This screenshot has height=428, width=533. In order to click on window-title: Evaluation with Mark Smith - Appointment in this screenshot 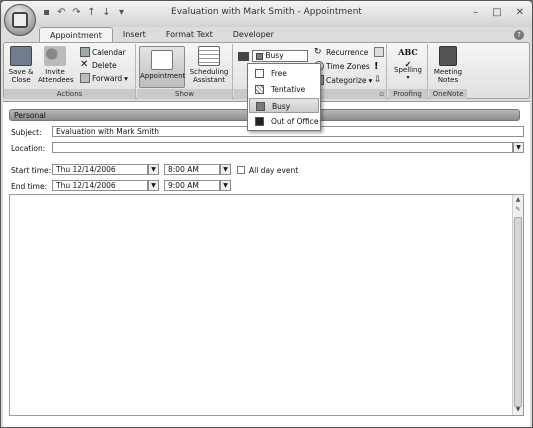, I will do `click(266, 12)`.